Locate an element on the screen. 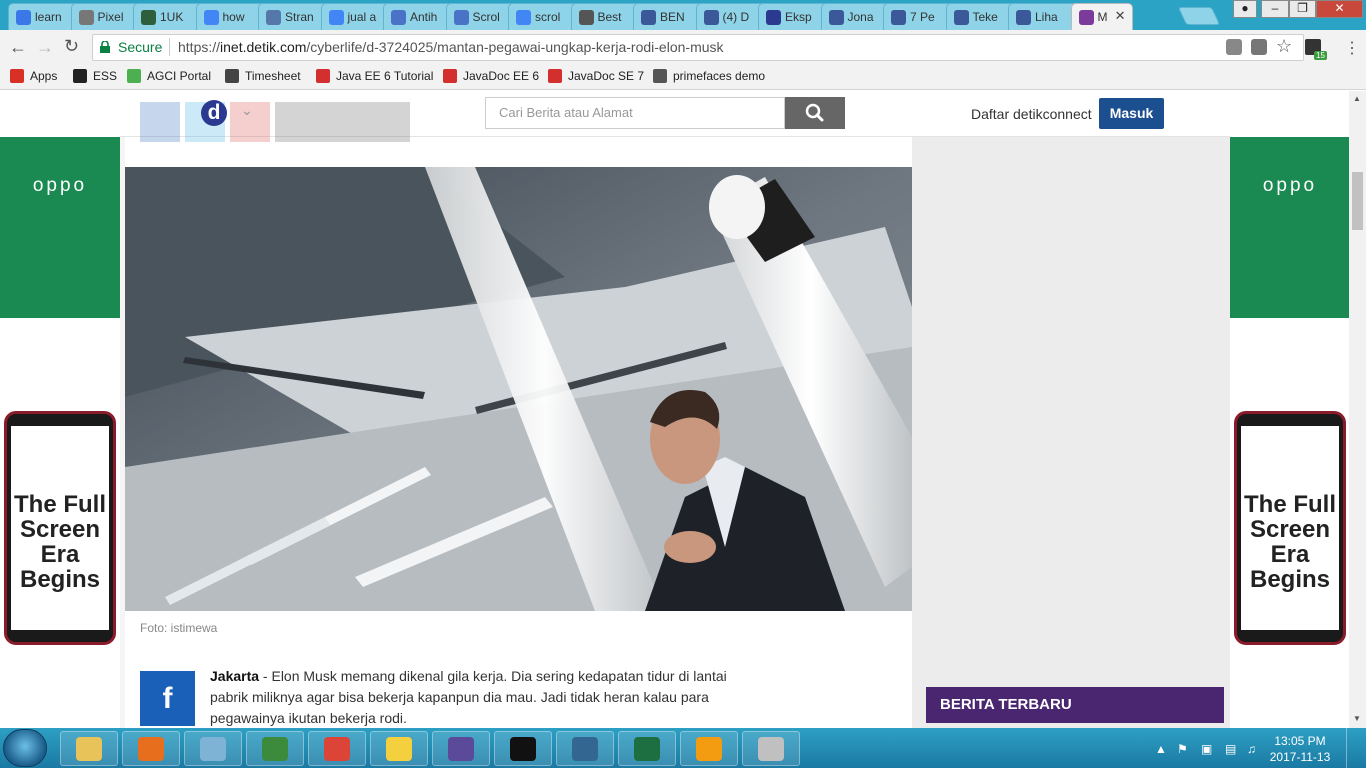 Image resolution: width=1366 pixels, height=768 pixels. url-host: inet.detik.com is located at coordinates (263, 47).